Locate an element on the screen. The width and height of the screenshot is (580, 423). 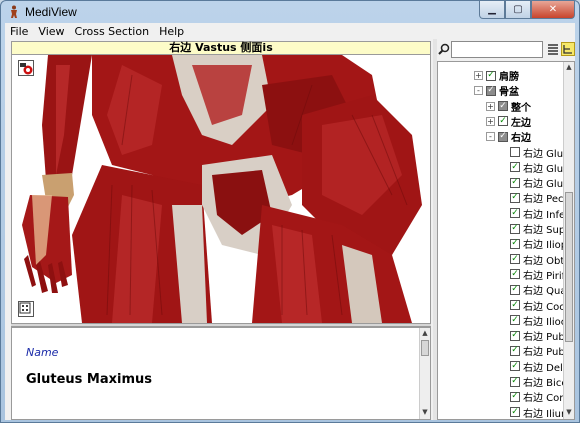
tree-item-label: 右边 Bice is located at coordinates (545, 383).